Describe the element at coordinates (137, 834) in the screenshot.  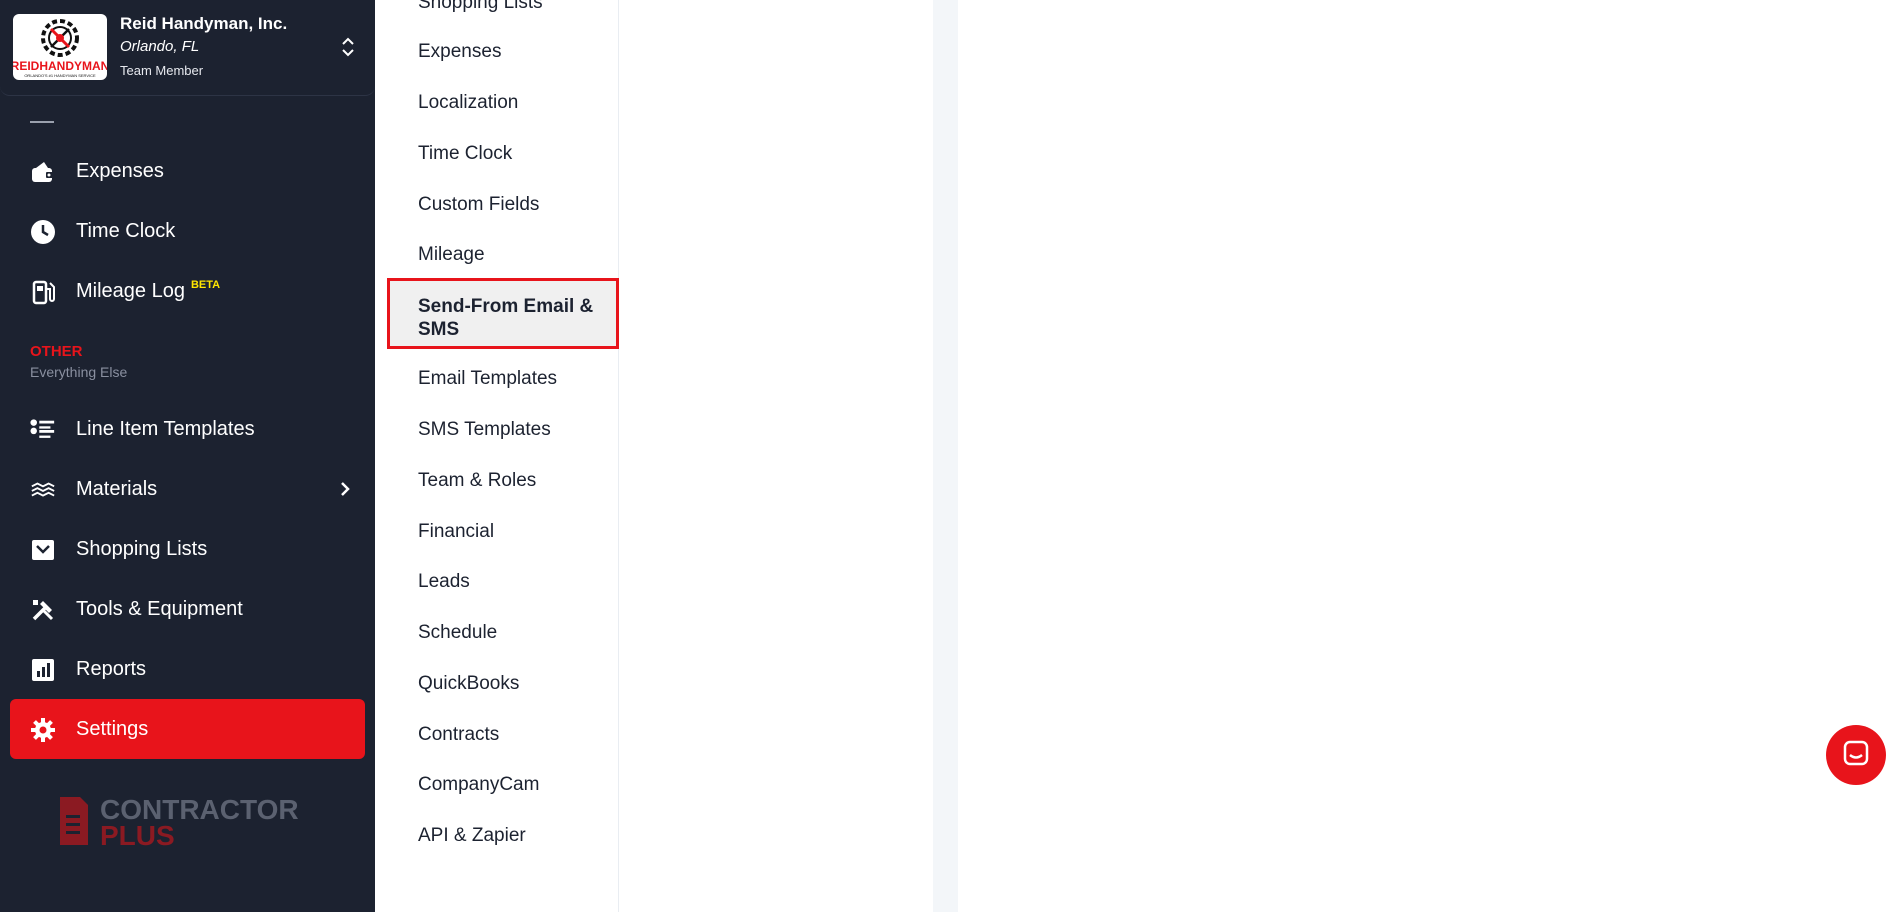
I see `svg-text: PLUS` at that location.